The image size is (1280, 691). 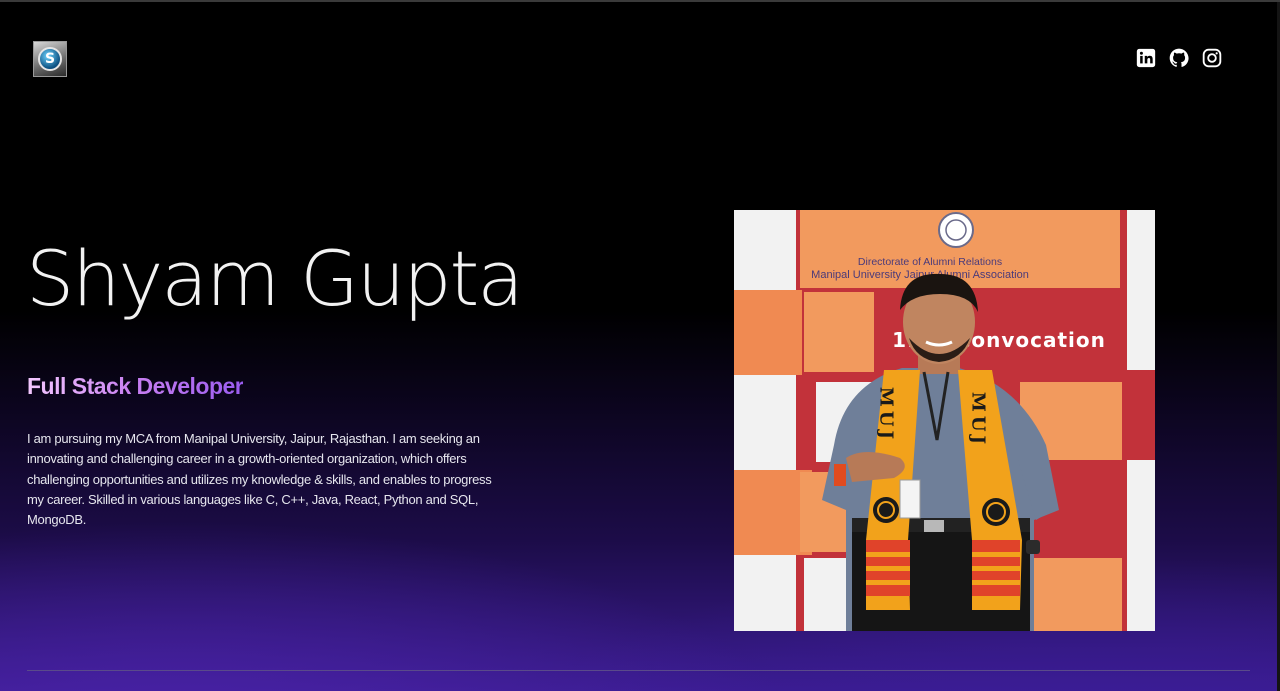 I want to click on instagram-icon, so click(x=1212, y=58).